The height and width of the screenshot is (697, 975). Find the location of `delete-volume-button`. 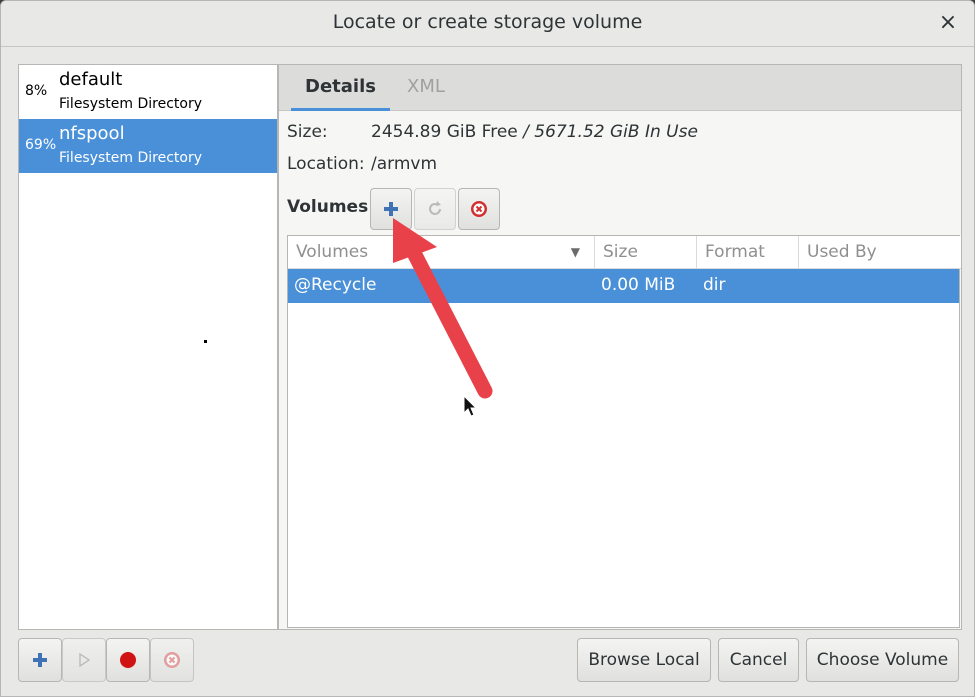

delete-volume-button is located at coordinates (479, 209).